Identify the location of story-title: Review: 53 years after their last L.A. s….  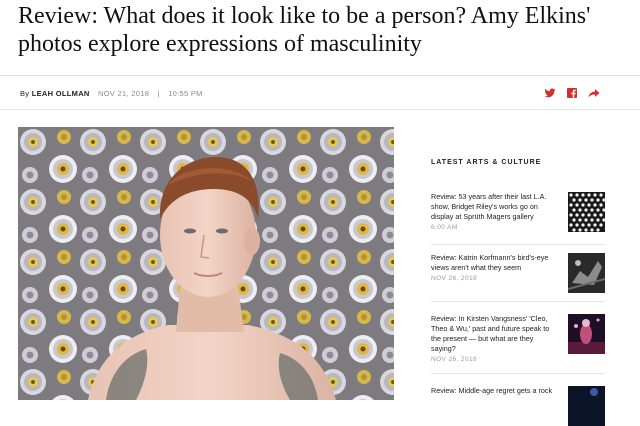
(494, 207).